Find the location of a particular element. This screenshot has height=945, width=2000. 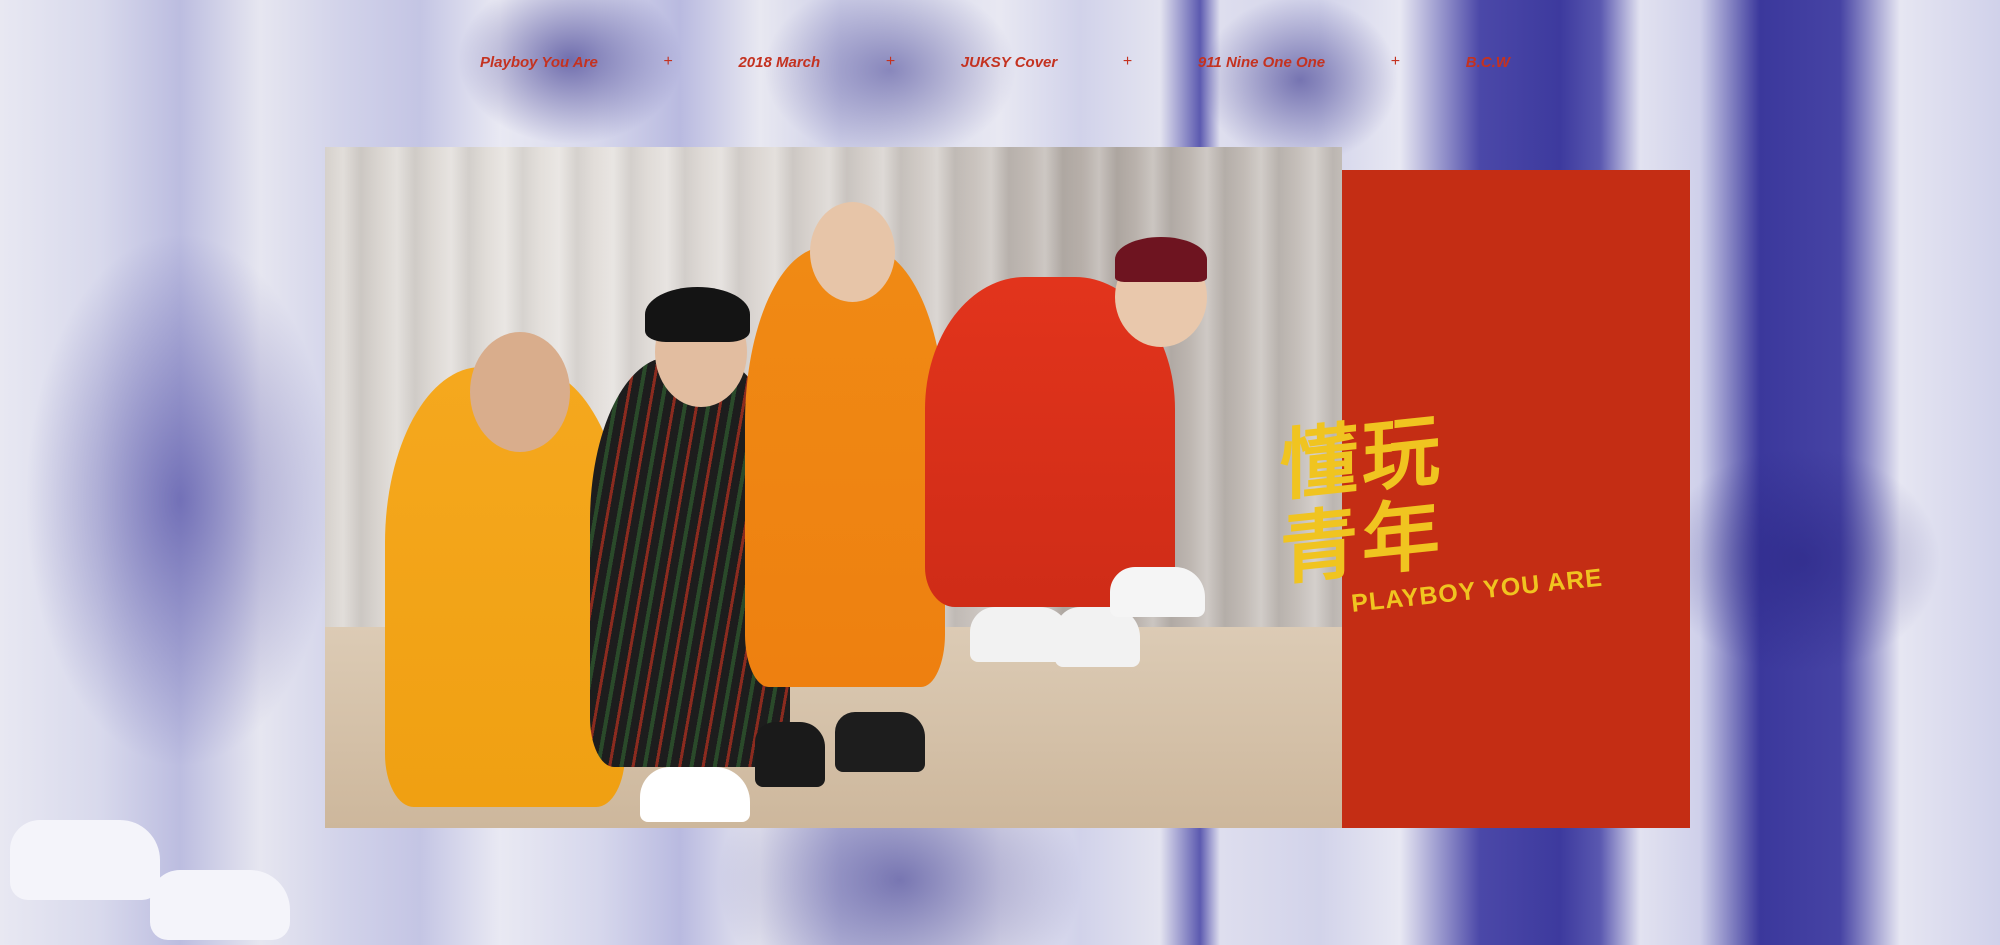

beanie is located at coordinates (1161, 259).